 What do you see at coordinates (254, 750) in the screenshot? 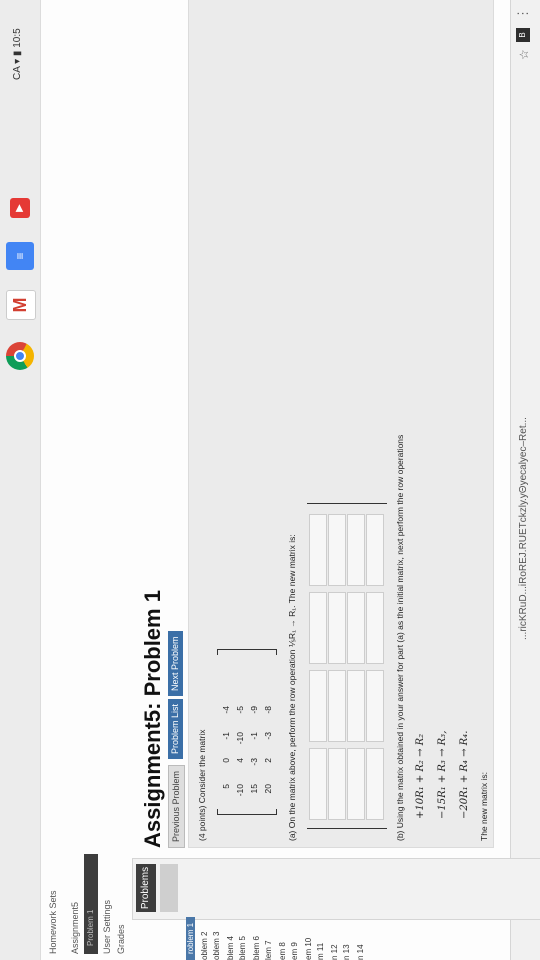
I see `matrix-row: 15-3-1-9` at bounding box center [254, 750].